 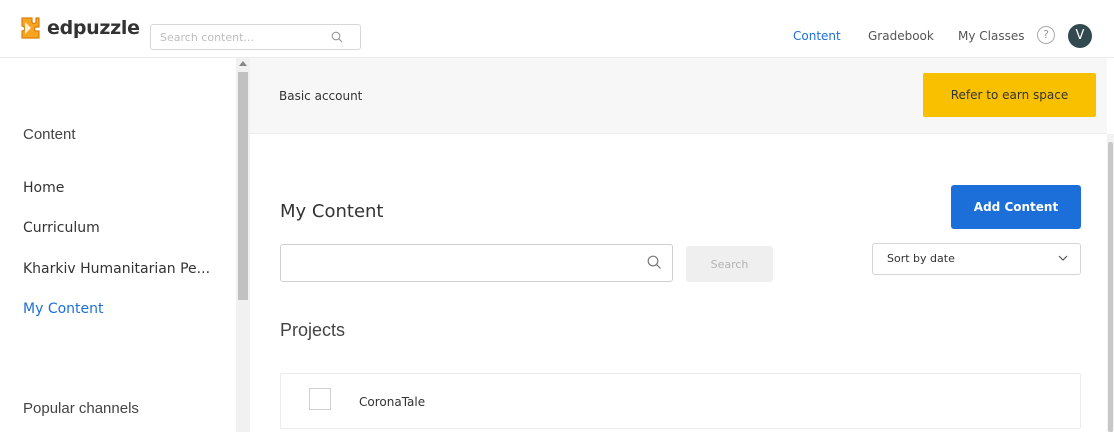 I want to click on main-scroll-thumb, so click(x=1110, y=287).